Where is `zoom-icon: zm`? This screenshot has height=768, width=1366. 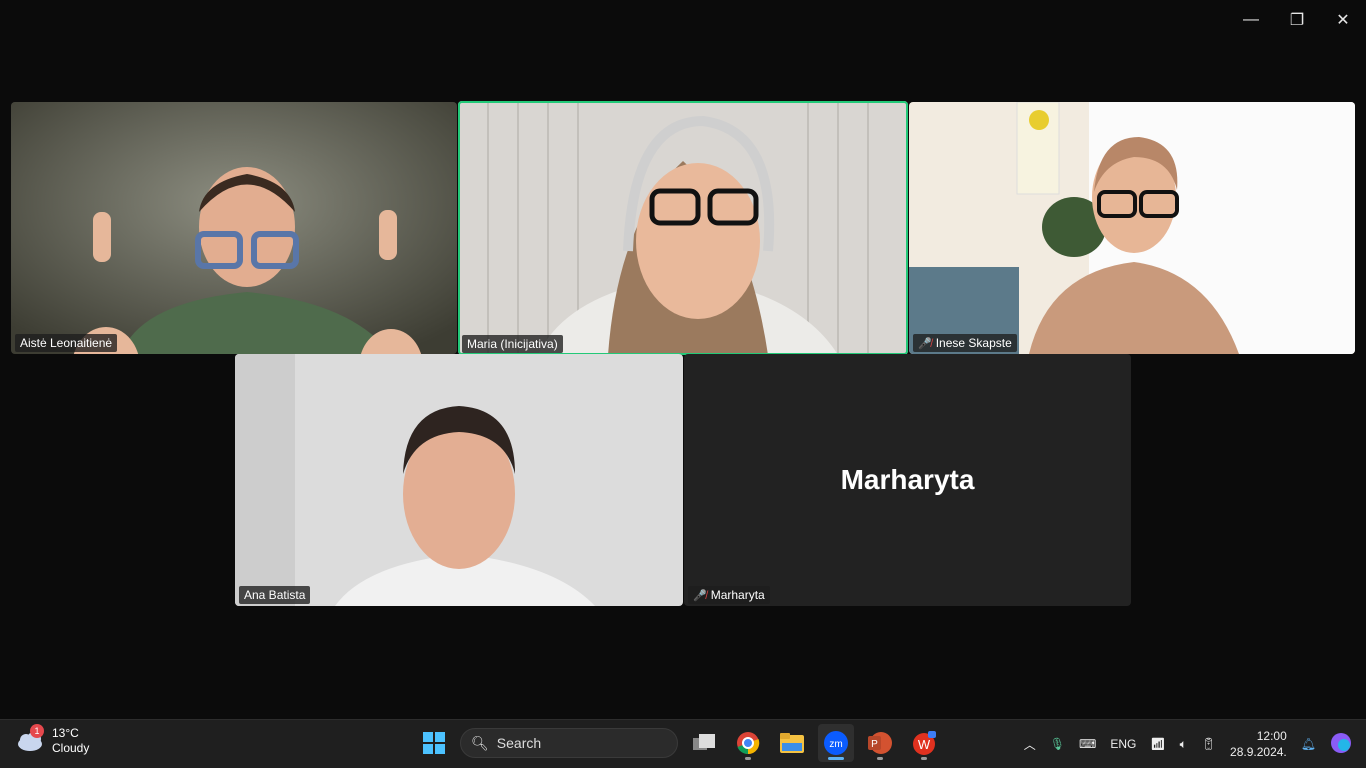
zoom-icon: zm is located at coordinates (836, 743).